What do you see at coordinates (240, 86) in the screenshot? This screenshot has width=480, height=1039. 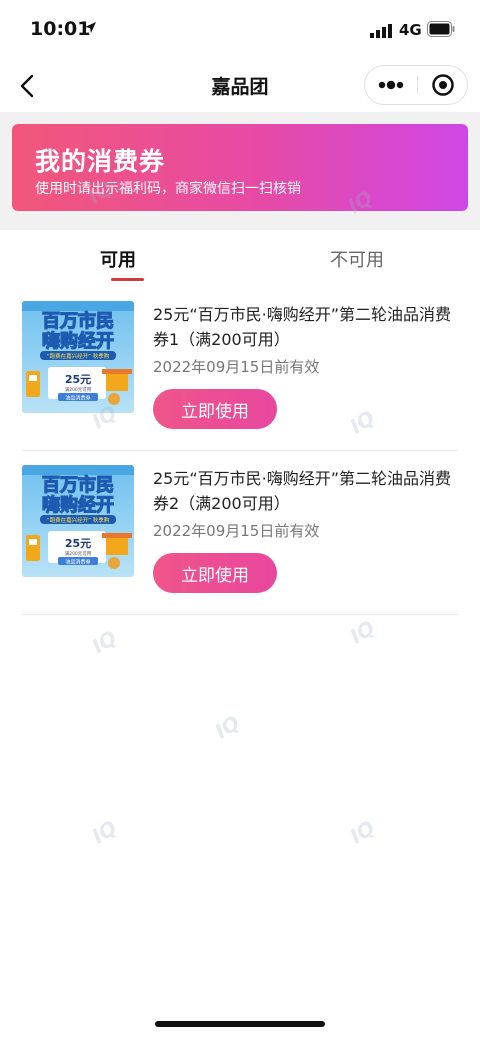 I see `nav-bar: 嘉品团` at bounding box center [240, 86].